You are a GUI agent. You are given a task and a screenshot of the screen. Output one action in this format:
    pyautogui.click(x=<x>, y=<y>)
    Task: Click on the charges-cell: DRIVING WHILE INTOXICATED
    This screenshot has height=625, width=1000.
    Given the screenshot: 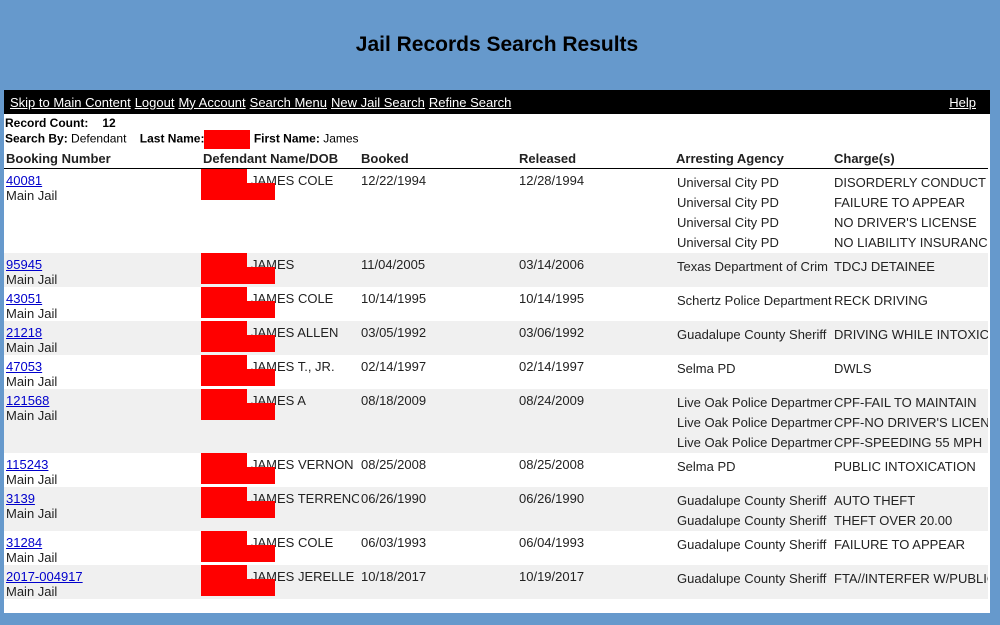 What is the action you would take?
    pyautogui.click(x=910, y=338)
    